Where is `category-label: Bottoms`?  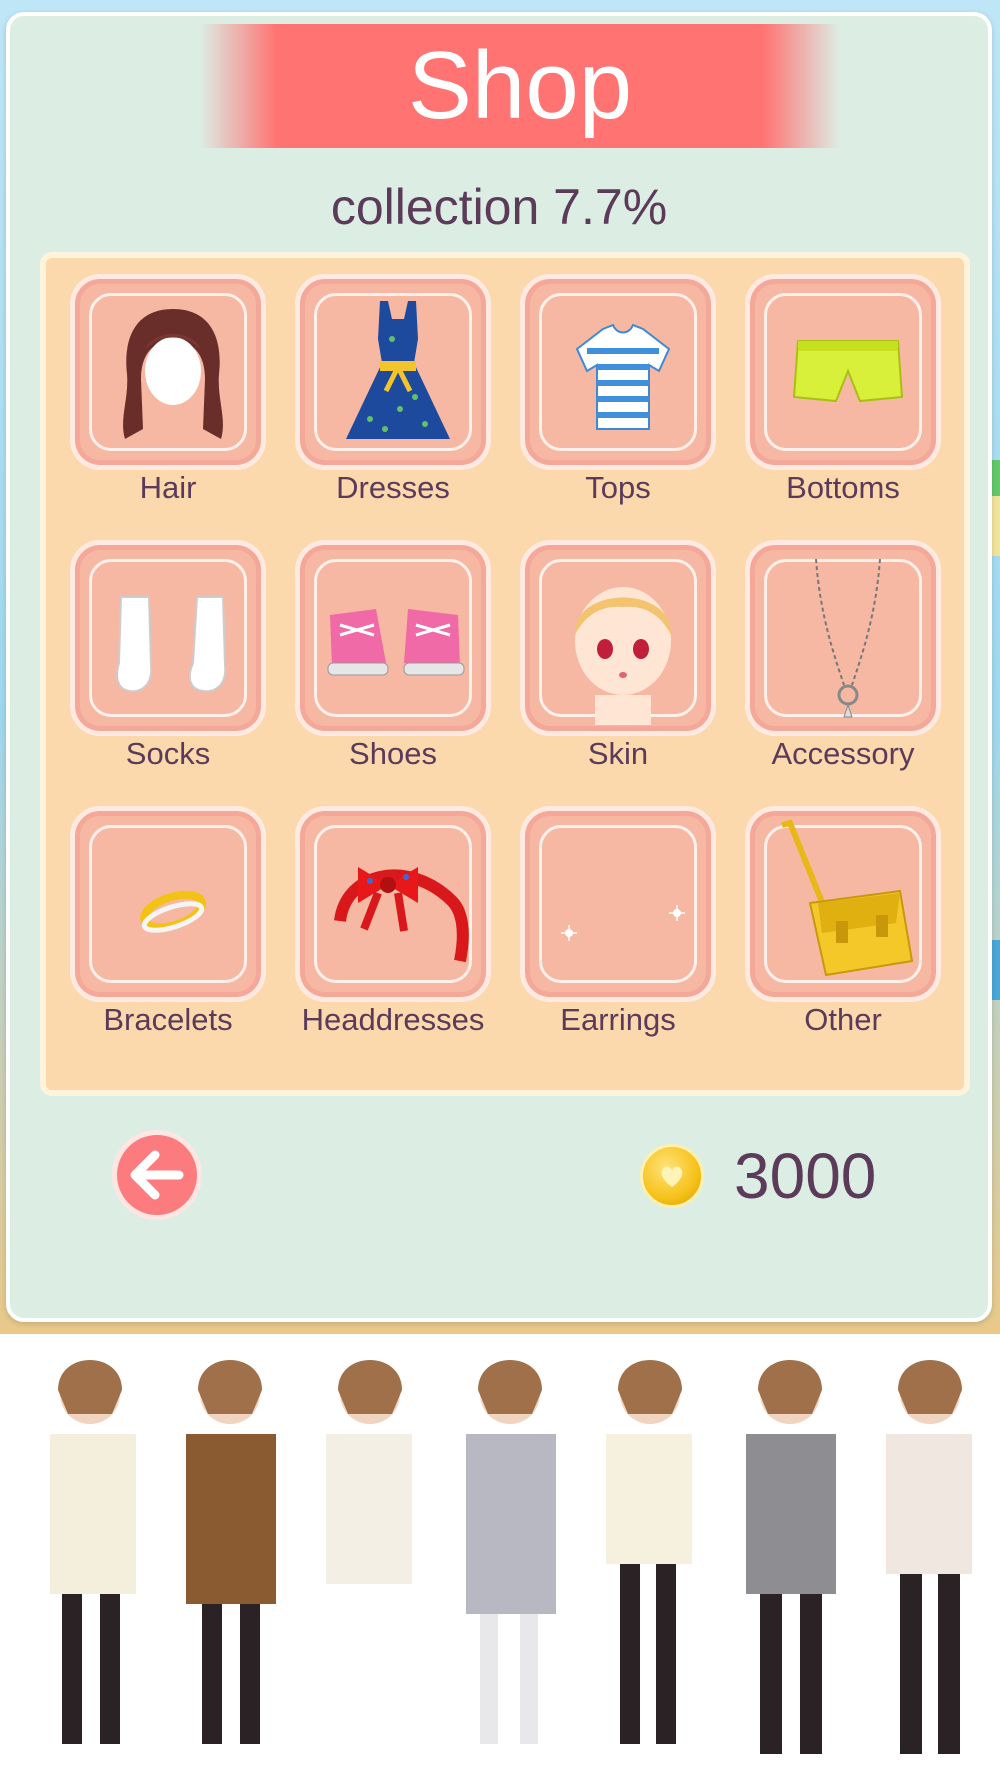 category-label: Bottoms is located at coordinates (843, 487).